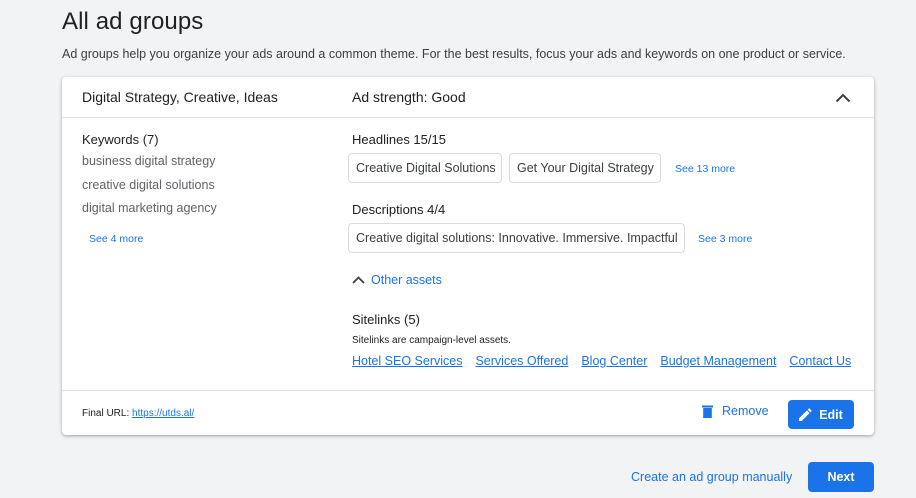 The height and width of the screenshot is (498, 916). Describe the element at coordinates (148, 184) in the screenshot. I see `keyword-item: creative digital solutions` at that location.